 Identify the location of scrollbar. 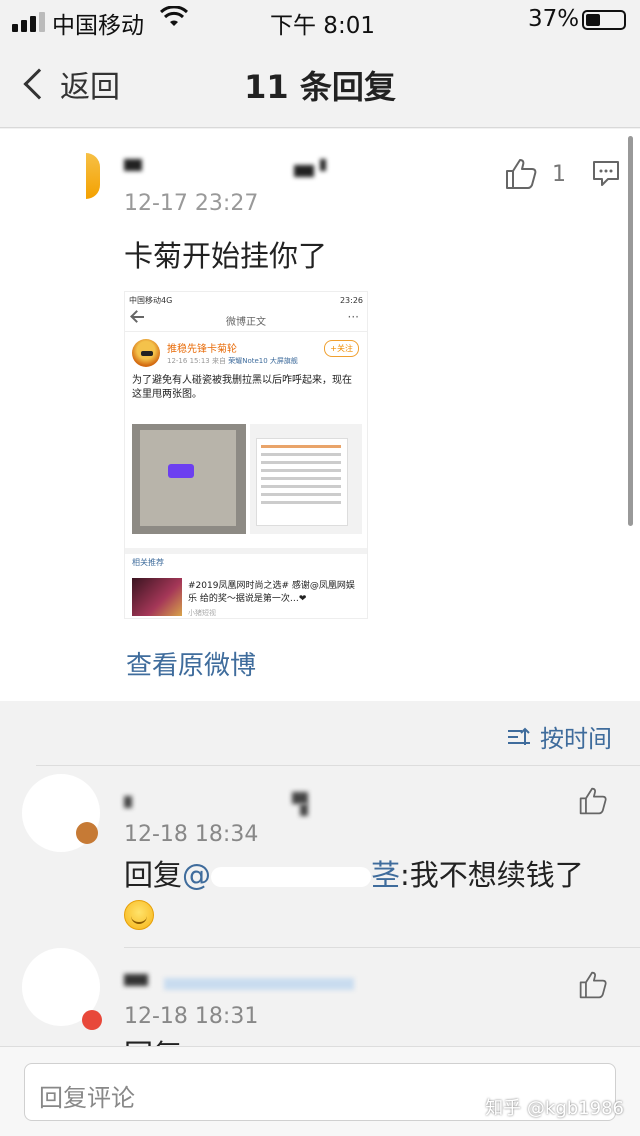
(630, 331).